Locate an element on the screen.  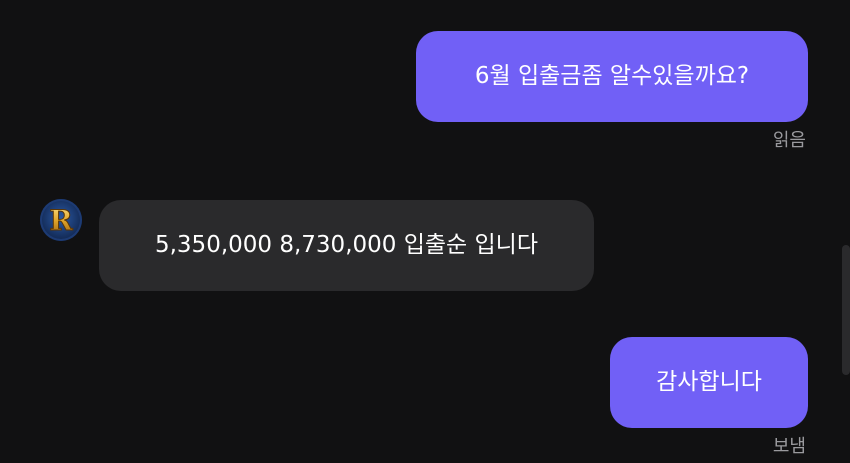
avatar-letter: R is located at coordinates (61, 220).